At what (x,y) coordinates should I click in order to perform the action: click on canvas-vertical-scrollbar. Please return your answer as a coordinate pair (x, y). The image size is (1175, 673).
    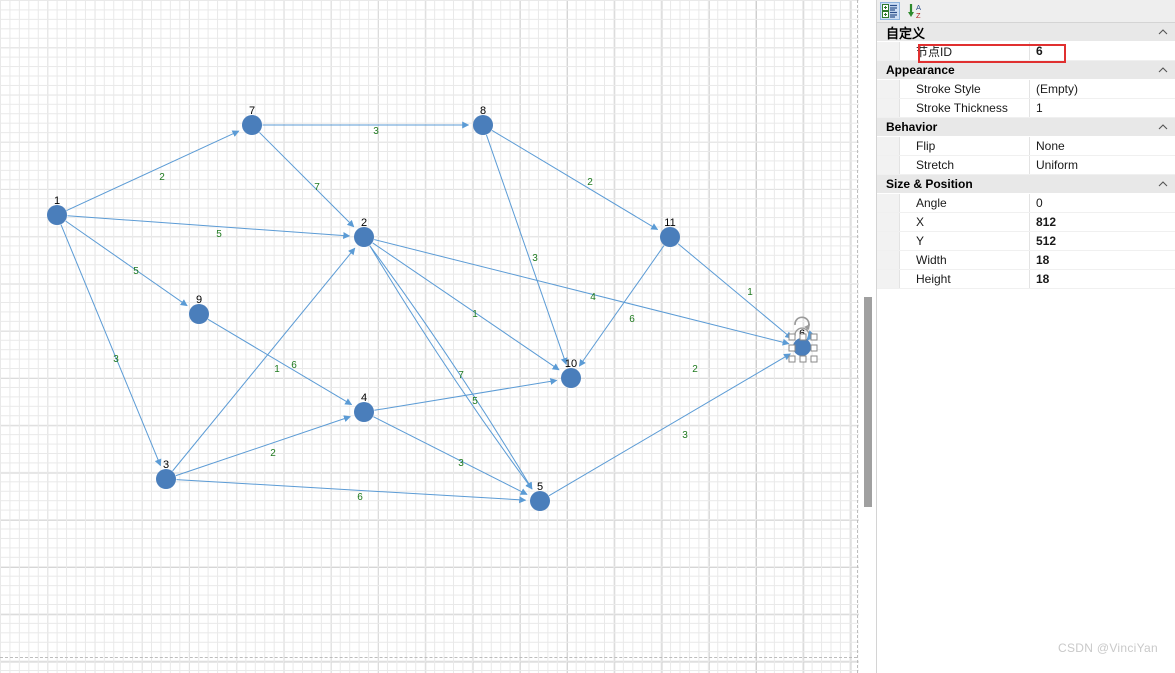
    Looking at the image, I should click on (867, 336).